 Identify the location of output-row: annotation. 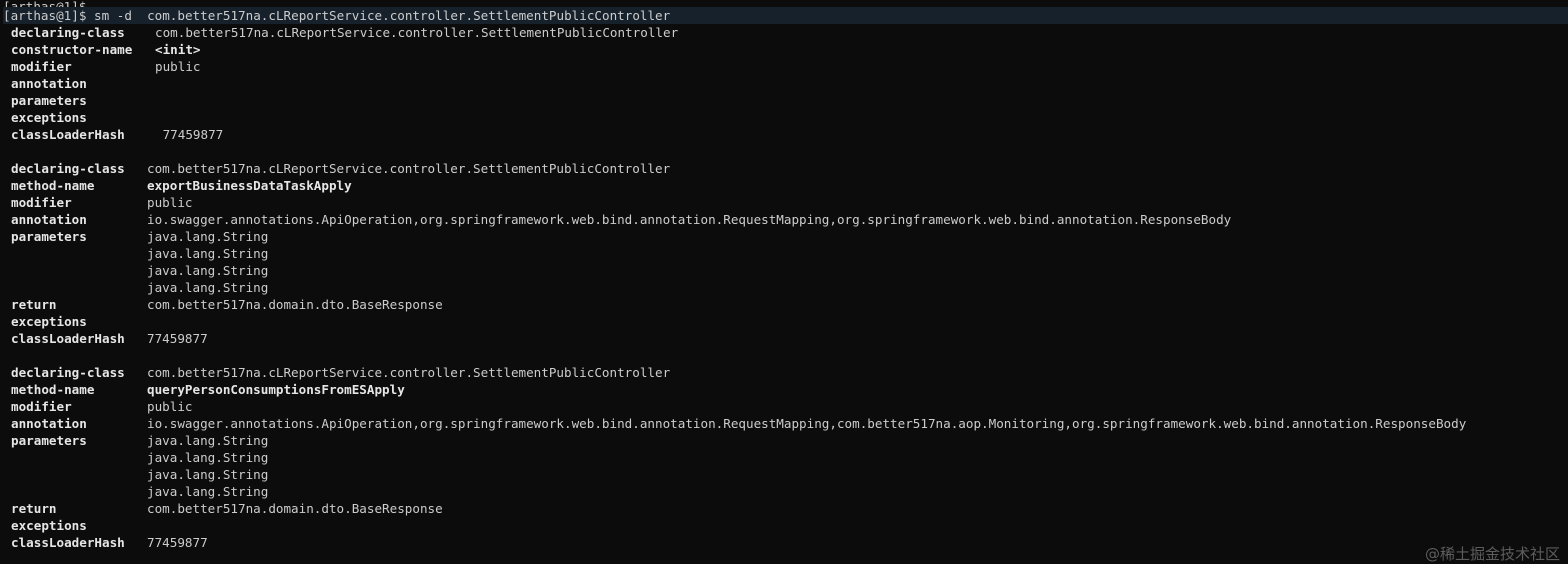
(785, 83).